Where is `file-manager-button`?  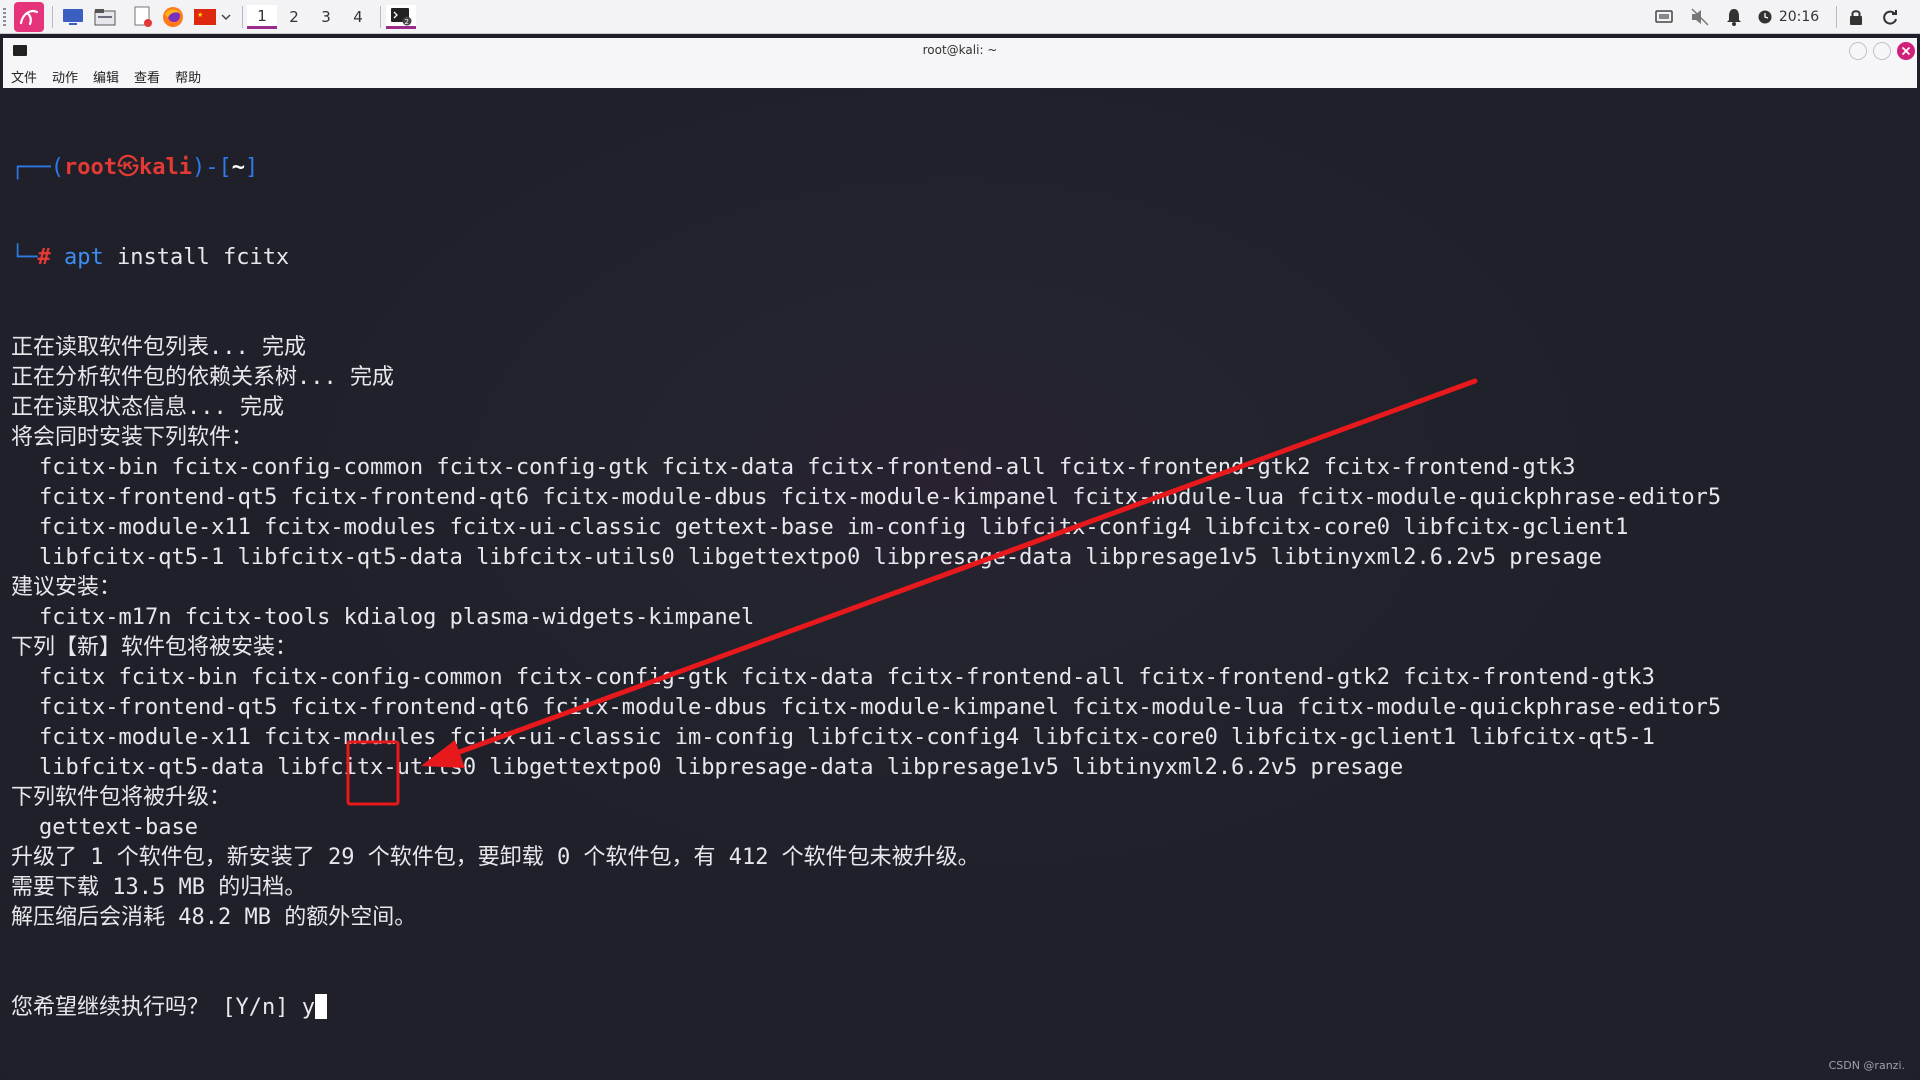
file-manager-button is located at coordinates (105, 17).